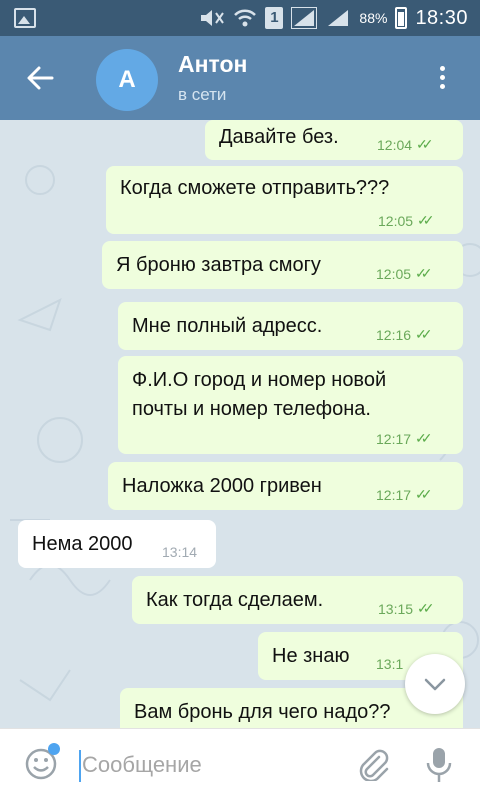 The image size is (480, 800). What do you see at coordinates (284, 200) in the screenshot?
I see `message-bubble: Когда сможете отправить??? 12:05 ✓✓` at bounding box center [284, 200].